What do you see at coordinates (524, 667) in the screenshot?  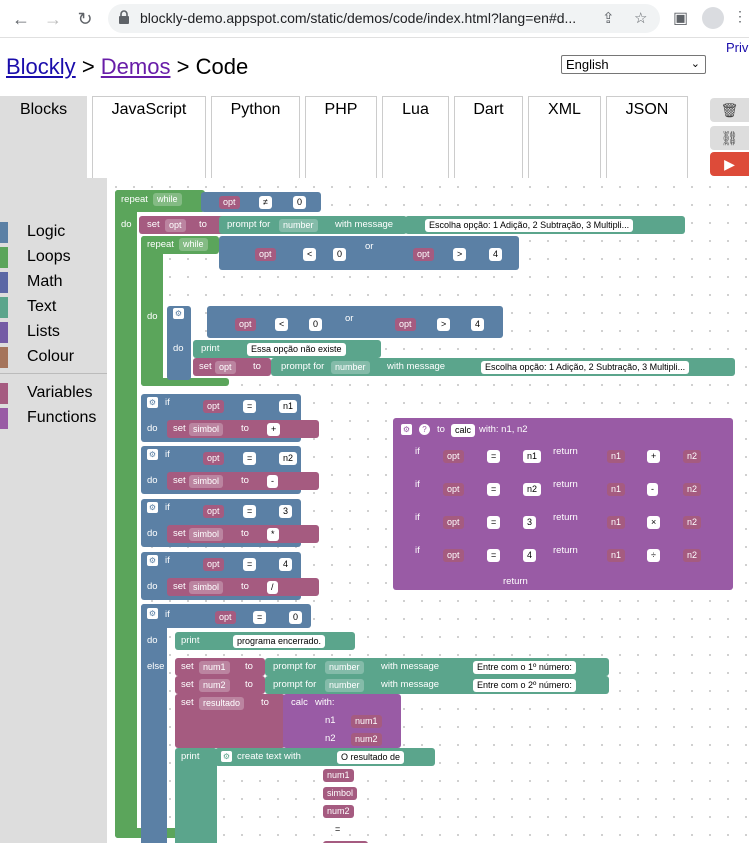 I see `text-field: Entre com o 1º número:` at bounding box center [524, 667].